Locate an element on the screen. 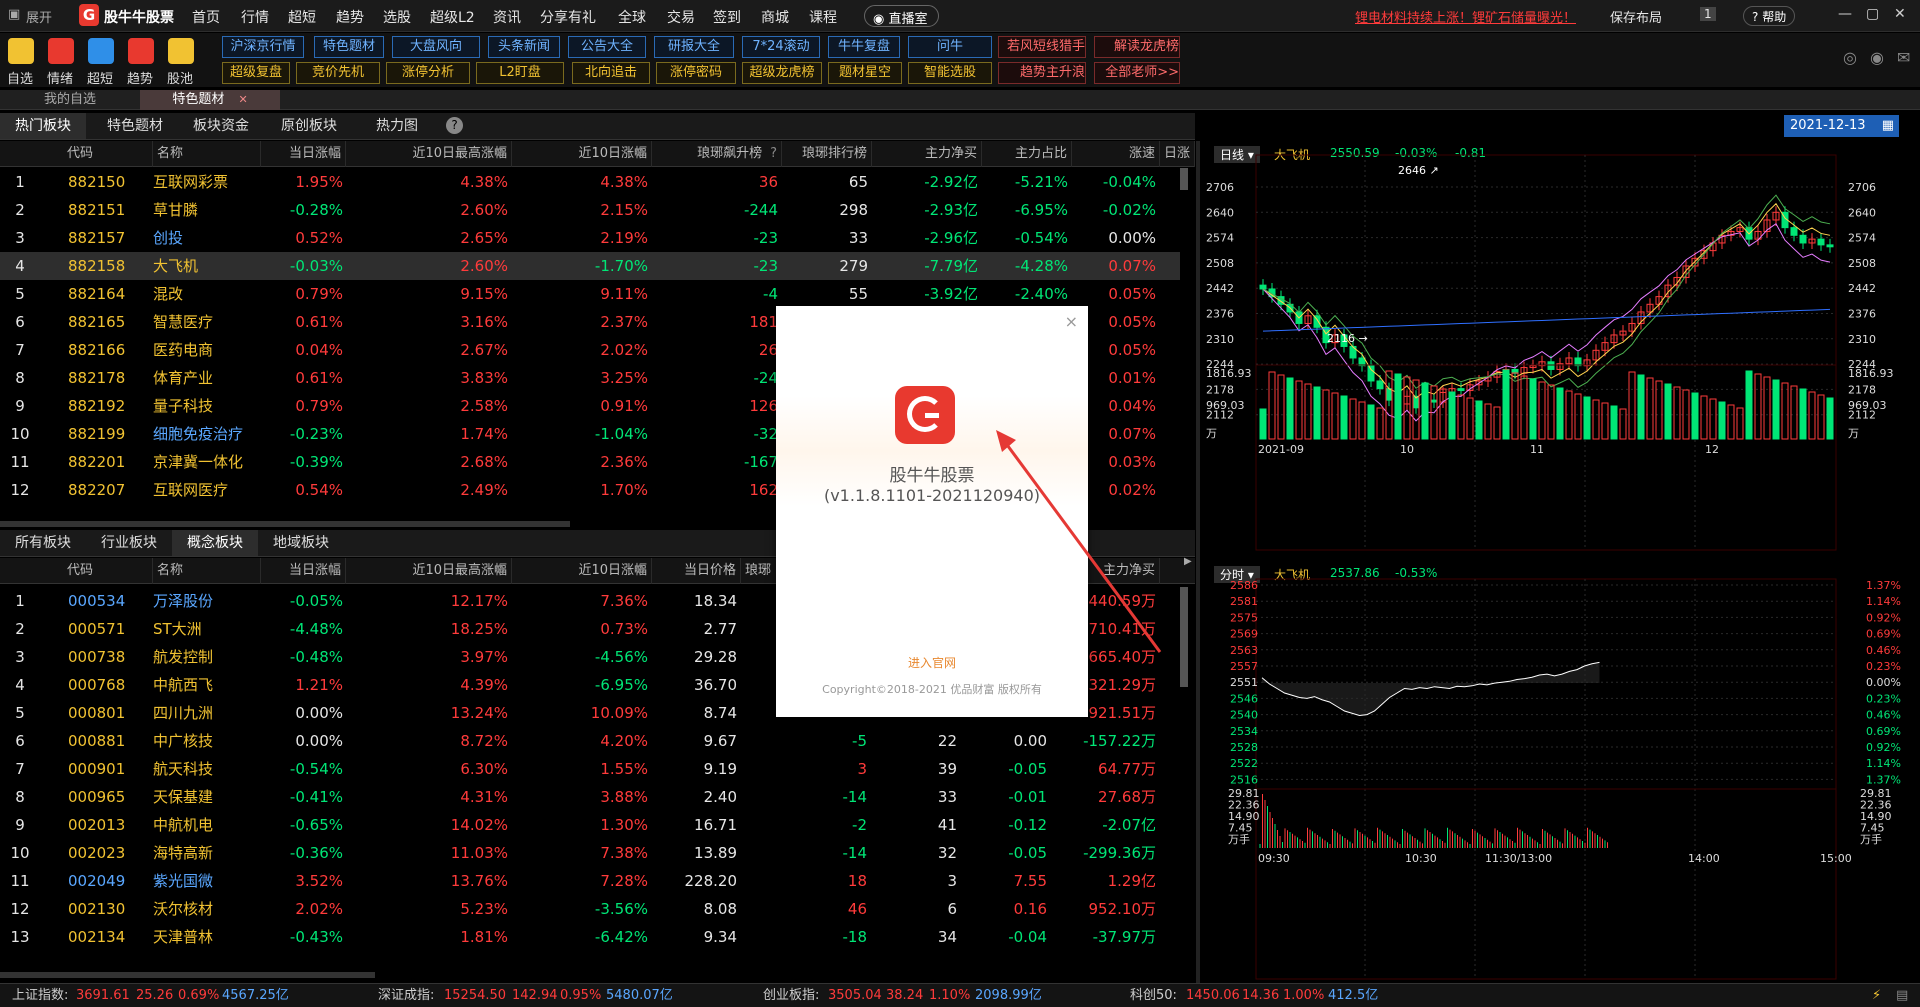  menu-item-2: 超短 is located at coordinates (302, 17).